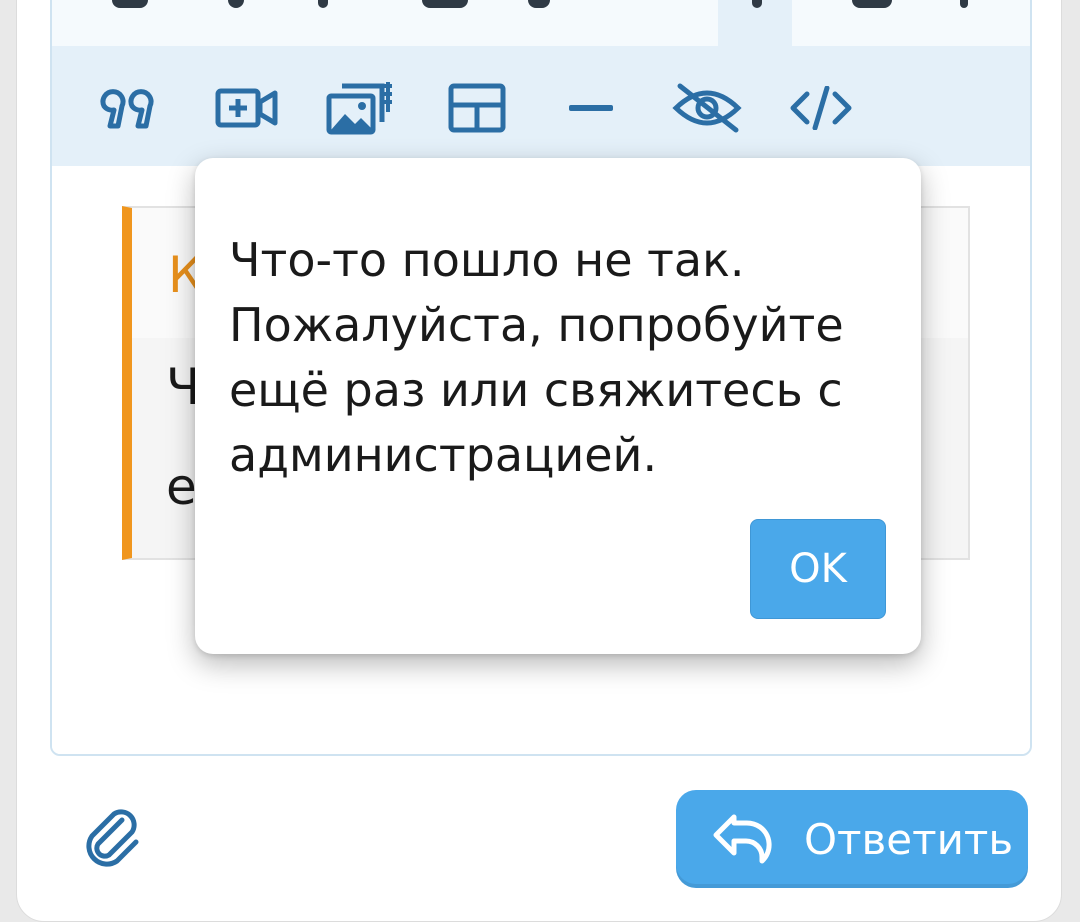 Image resolution: width=1080 pixels, height=922 pixels. Describe the element at coordinates (236, 4) in the screenshot. I see `italic-icon` at that location.